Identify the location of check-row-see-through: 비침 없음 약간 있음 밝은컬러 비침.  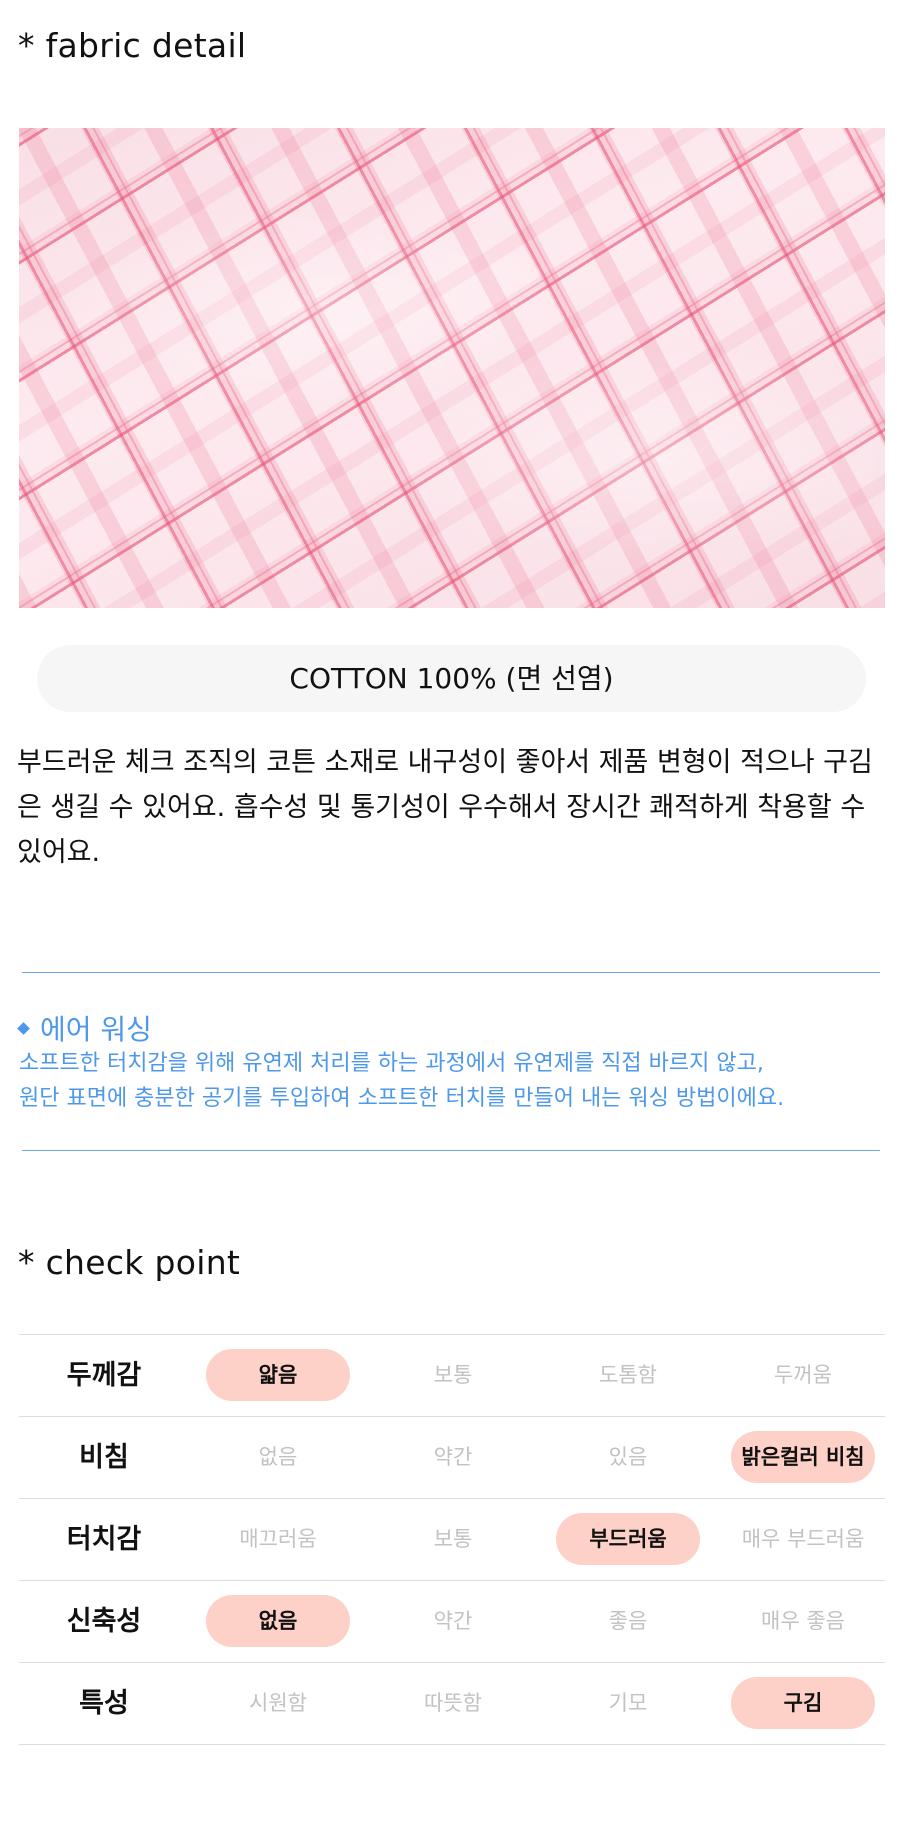
(452, 1458).